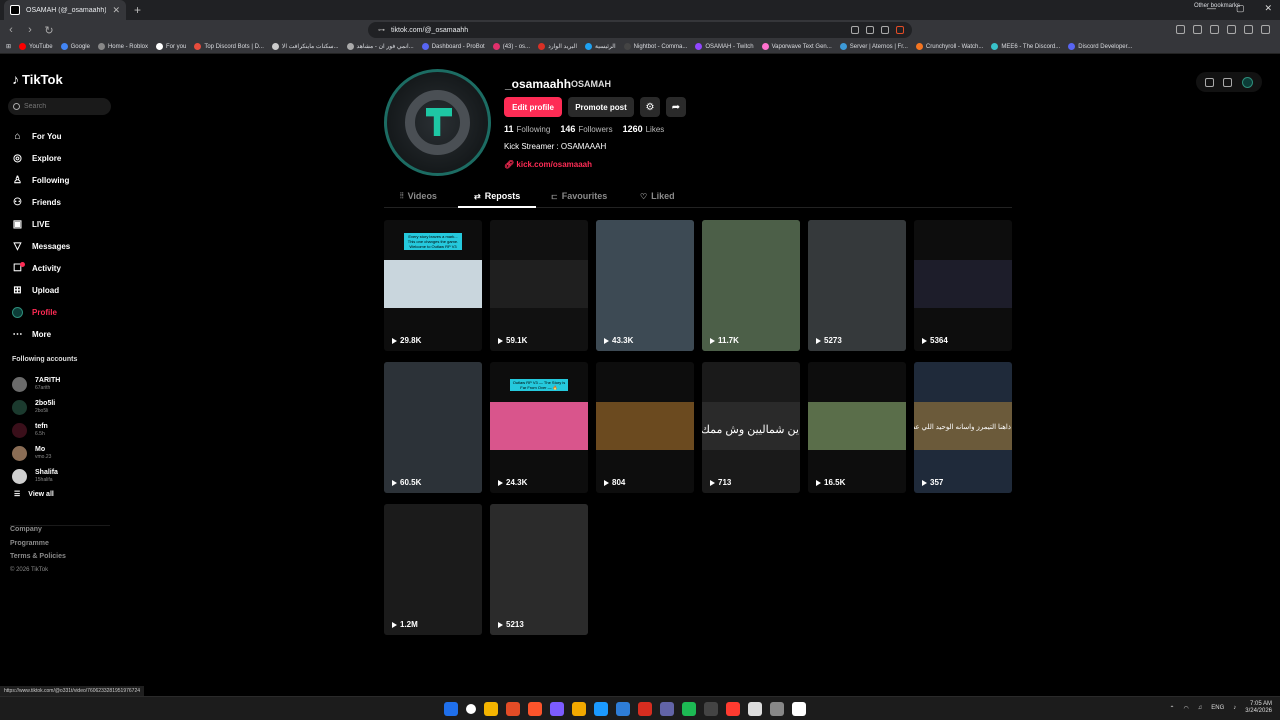 Image resolution: width=1280 pixels, height=720 pixels. What do you see at coordinates (41, 224) in the screenshot?
I see `nav-item-live: ▣ LIVE` at bounding box center [41, 224].